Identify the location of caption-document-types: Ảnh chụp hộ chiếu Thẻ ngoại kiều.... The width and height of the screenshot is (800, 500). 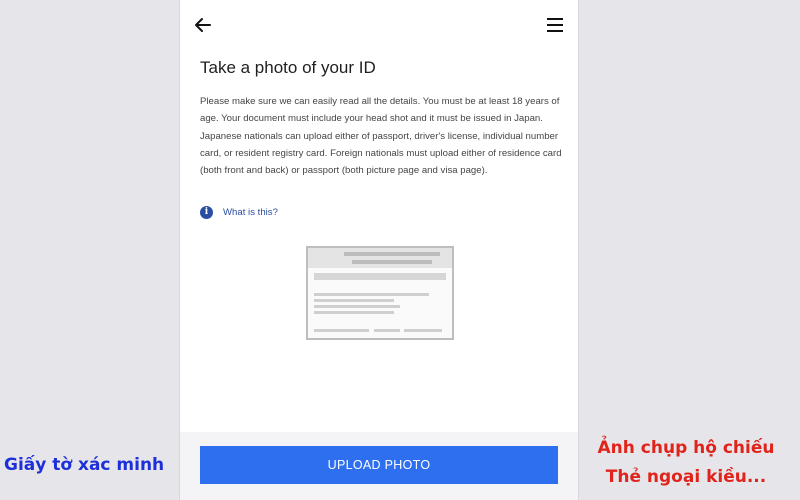
(686, 463).